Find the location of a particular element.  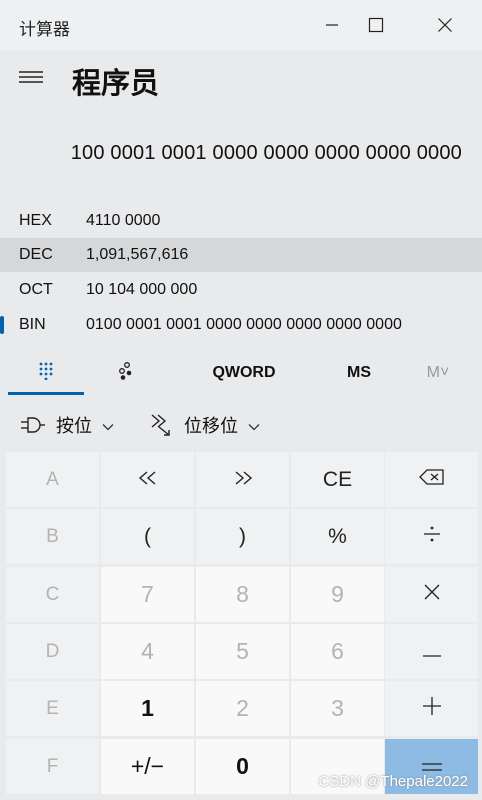

key-f: F is located at coordinates (52, 766).